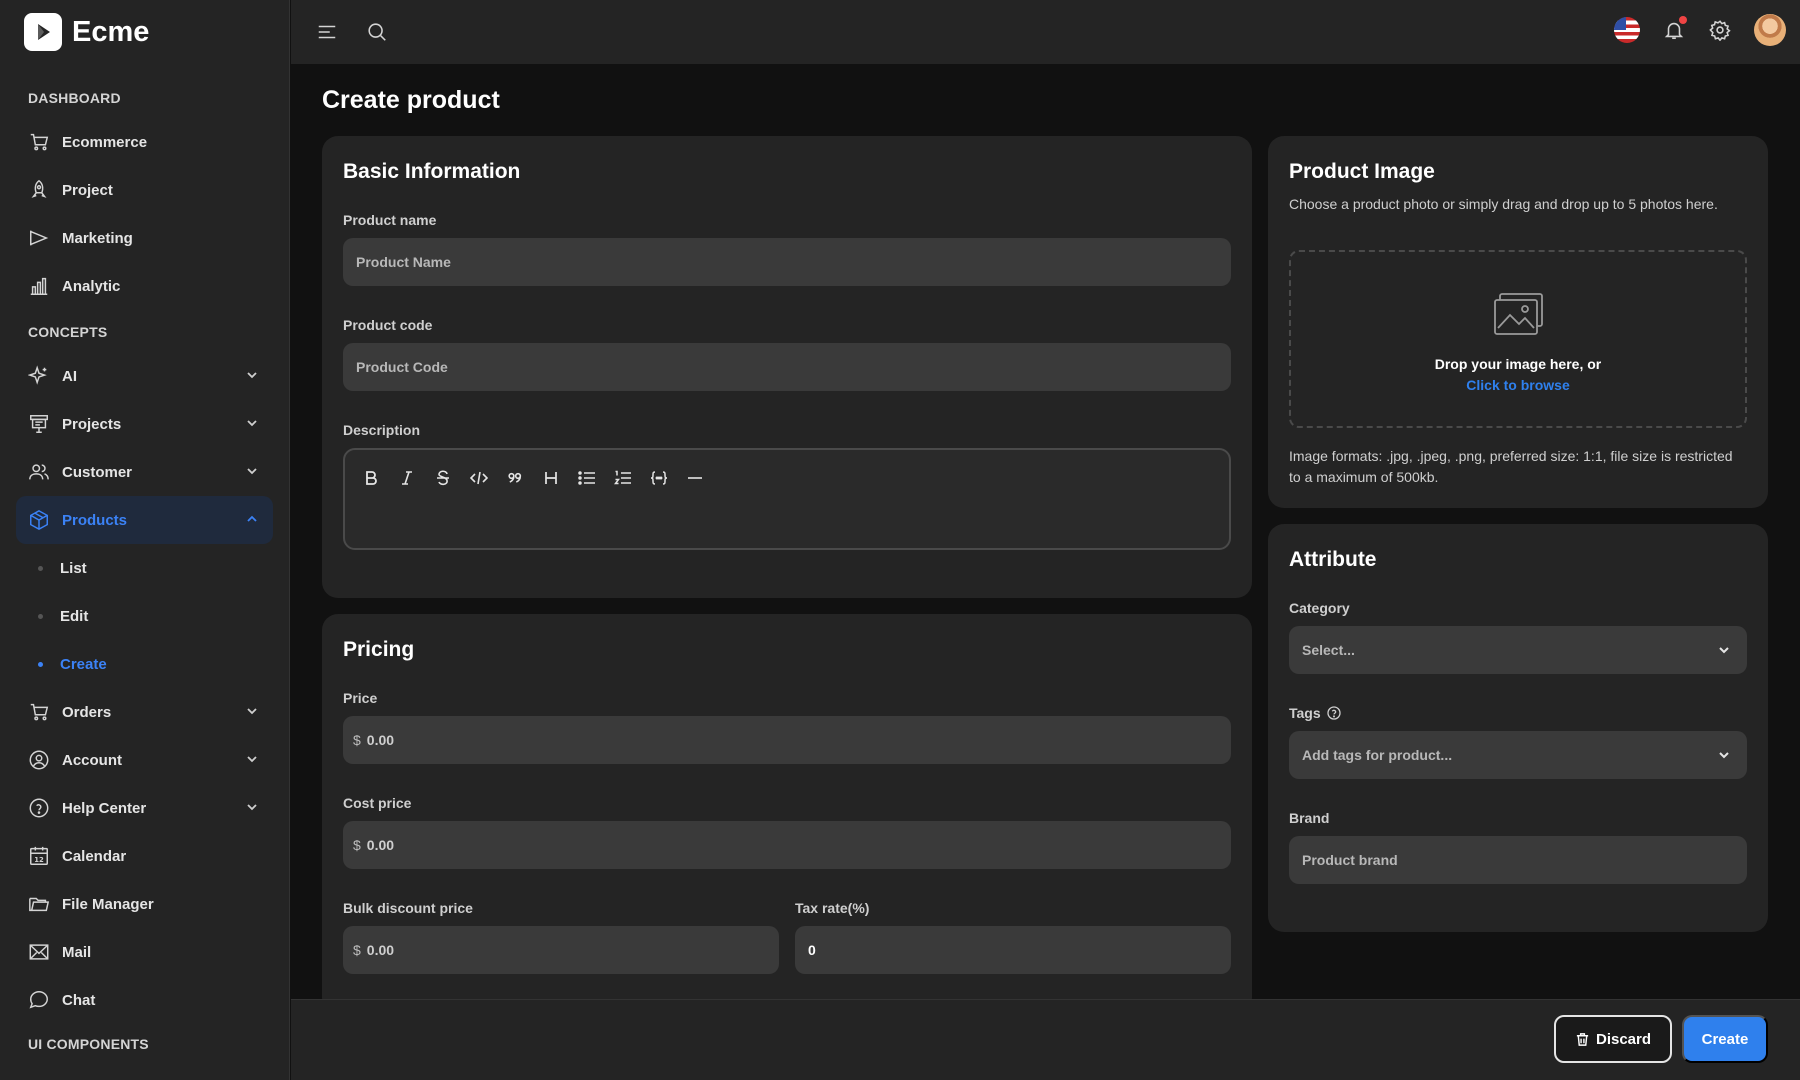 The height and width of the screenshot is (1080, 1800). Describe the element at coordinates (623, 478) in the screenshot. I see `ordered-list-icon` at that location.